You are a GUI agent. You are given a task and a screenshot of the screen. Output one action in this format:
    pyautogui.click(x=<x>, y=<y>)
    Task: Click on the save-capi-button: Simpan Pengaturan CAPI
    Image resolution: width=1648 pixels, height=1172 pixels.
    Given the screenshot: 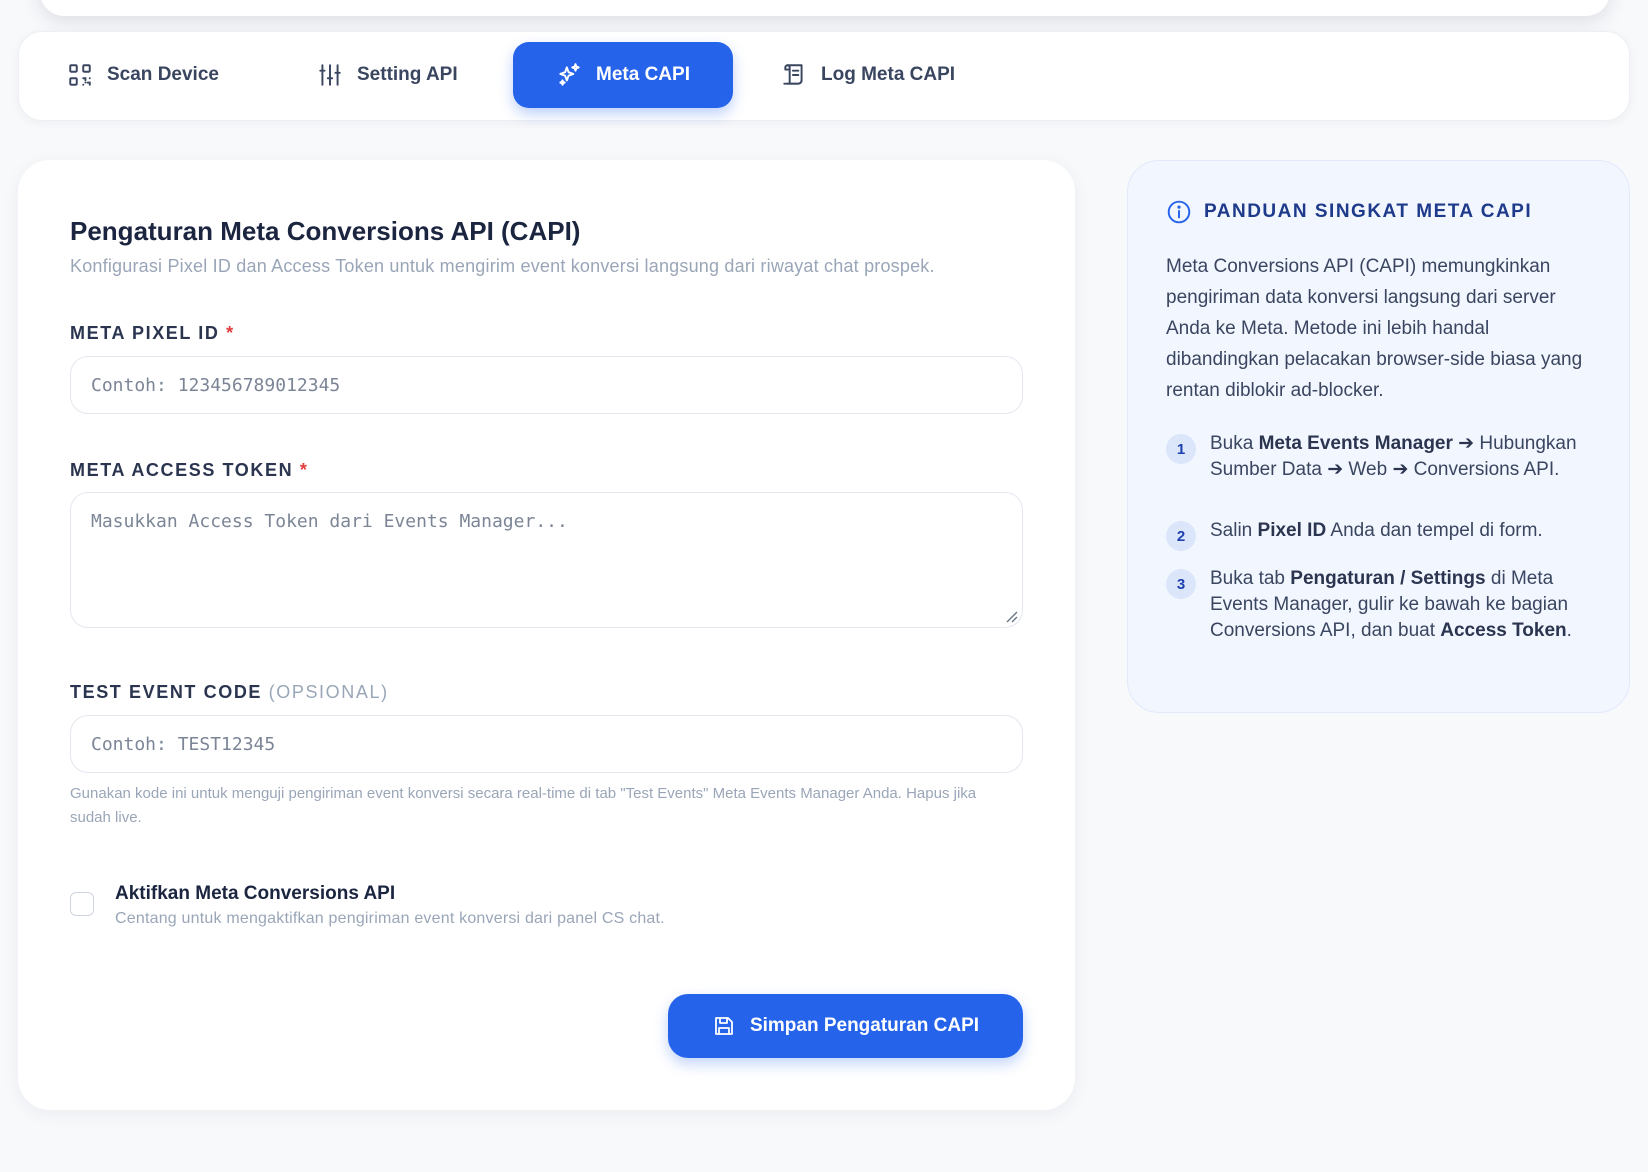 What is the action you would take?
    pyautogui.click(x=845, y=1026)
    